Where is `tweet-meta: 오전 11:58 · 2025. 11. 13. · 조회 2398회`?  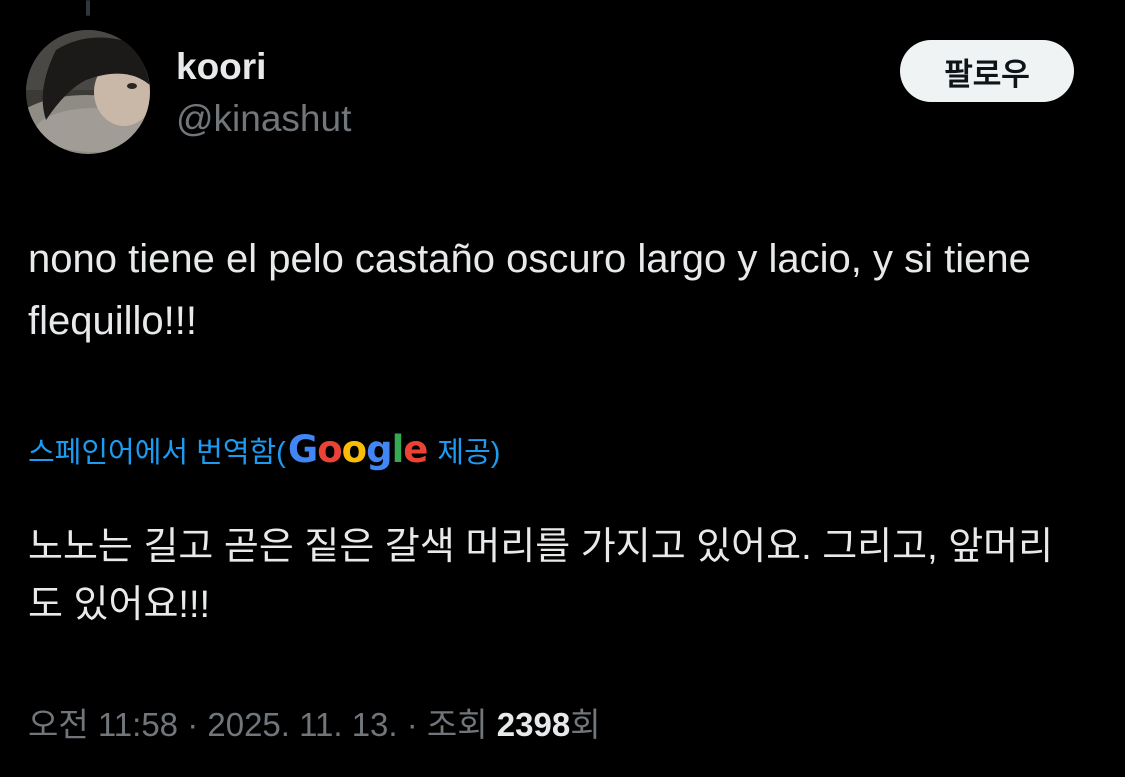 tweet-meta: 오전 11:58 · 2025. 11. 13. · 조회 2398회 is located at coordinates (314, 725).